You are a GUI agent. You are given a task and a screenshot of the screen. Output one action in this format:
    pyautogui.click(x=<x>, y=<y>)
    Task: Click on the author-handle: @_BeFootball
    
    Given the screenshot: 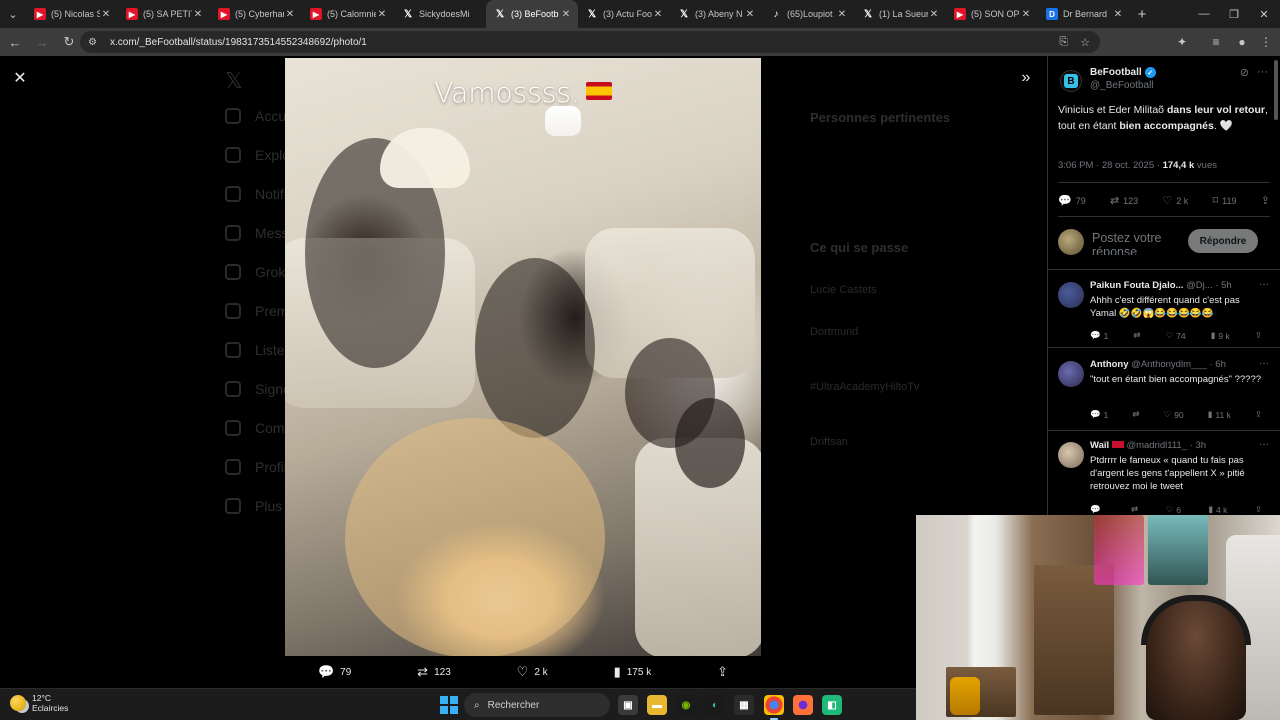 What is the action you would take?
    pyautogui.click(x=1122, y=85)
    